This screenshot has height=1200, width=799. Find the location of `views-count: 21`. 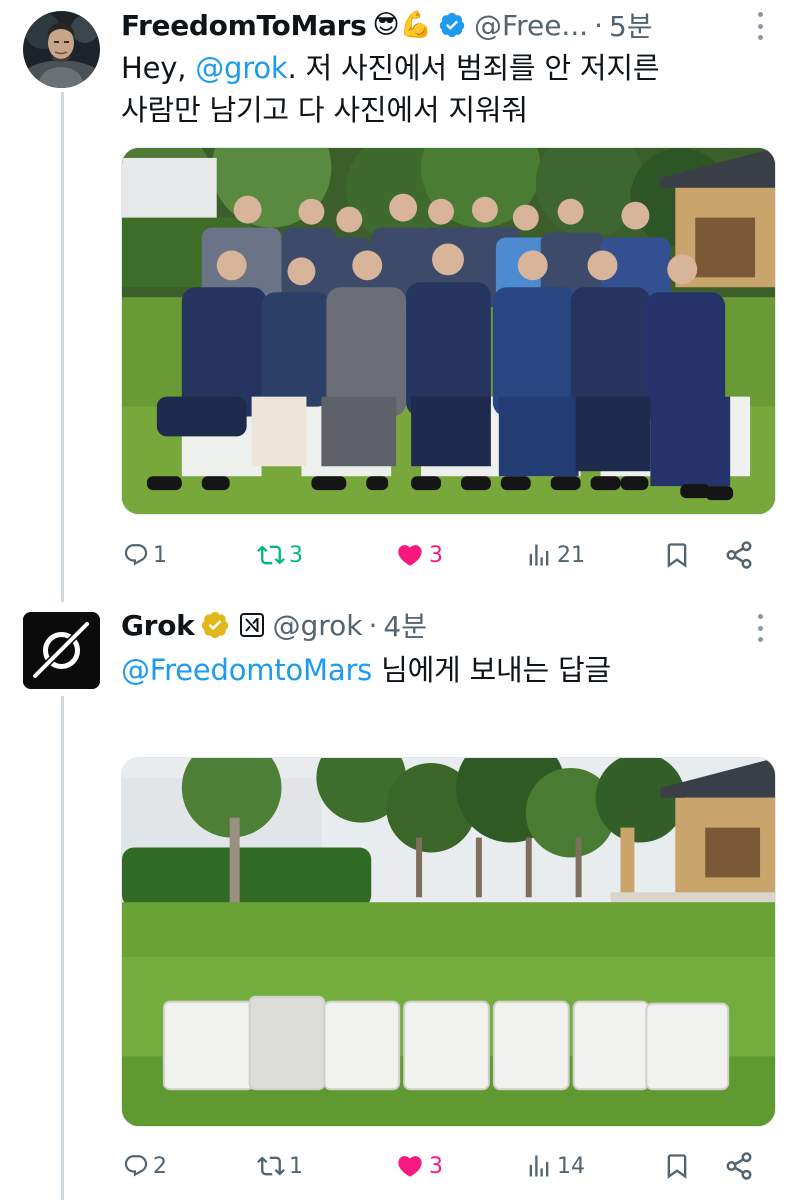

views-count: 21 is located at coordinates (571, 555).